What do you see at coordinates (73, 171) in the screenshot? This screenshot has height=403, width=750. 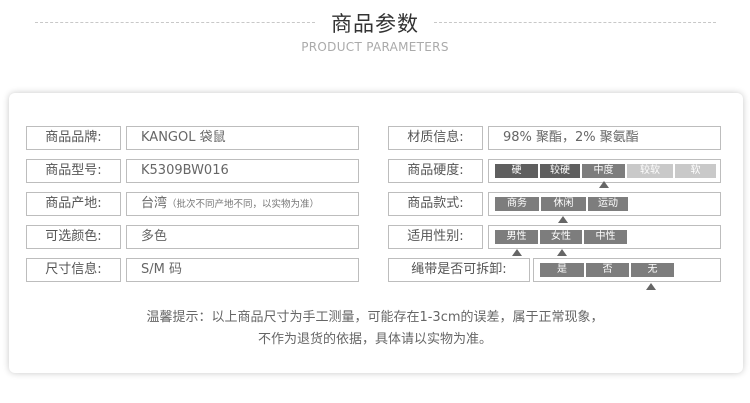 I see `model-label: 商品型号:` at bounding box center [73, 171].